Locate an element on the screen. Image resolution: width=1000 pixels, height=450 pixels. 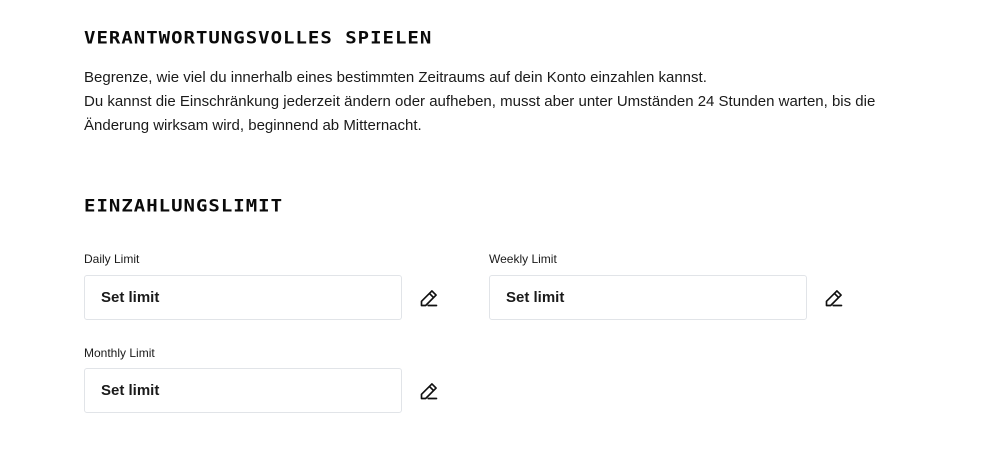
daily-limit-input is located at coordinates (243, 297).